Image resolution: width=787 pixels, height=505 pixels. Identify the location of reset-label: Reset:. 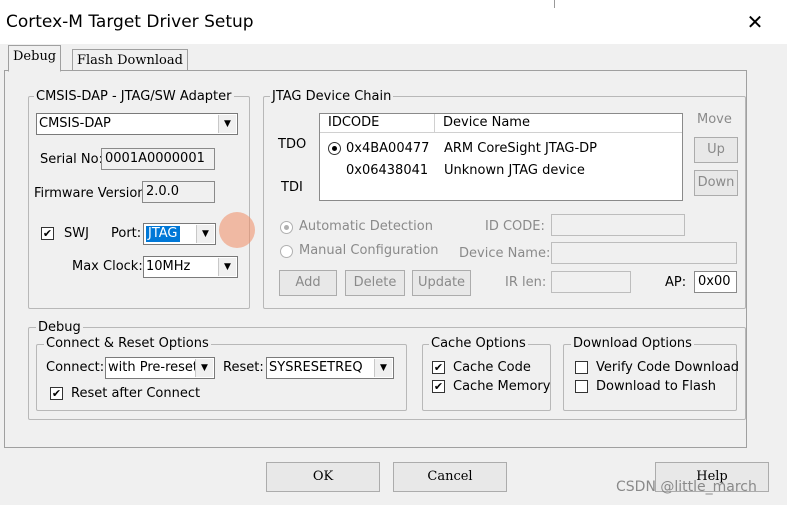
(243, 367).